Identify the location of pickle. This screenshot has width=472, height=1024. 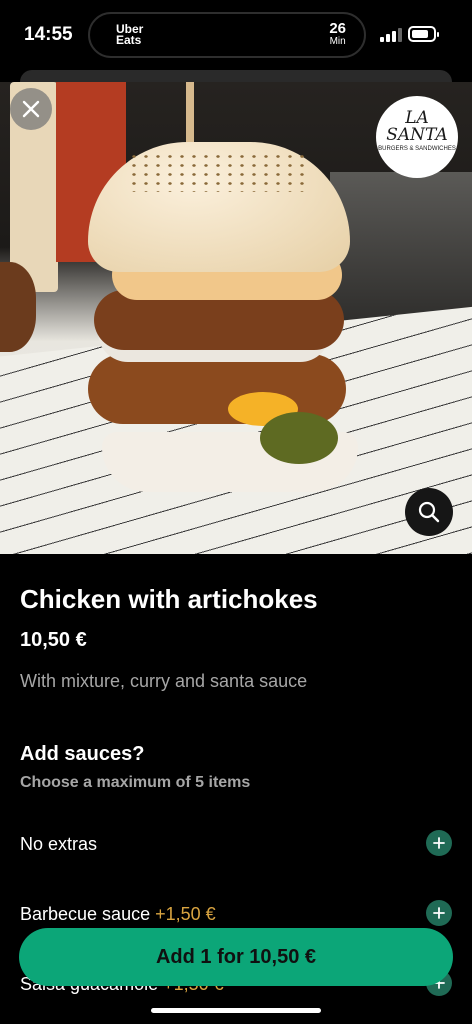
(299, 438).